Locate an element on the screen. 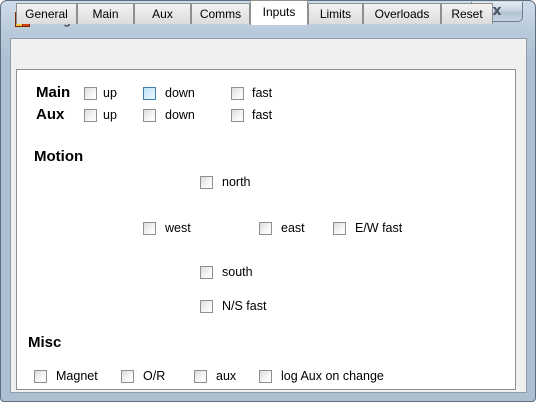 The image size is (536, 402). east-checkbox is located at coordinates (265, 228).